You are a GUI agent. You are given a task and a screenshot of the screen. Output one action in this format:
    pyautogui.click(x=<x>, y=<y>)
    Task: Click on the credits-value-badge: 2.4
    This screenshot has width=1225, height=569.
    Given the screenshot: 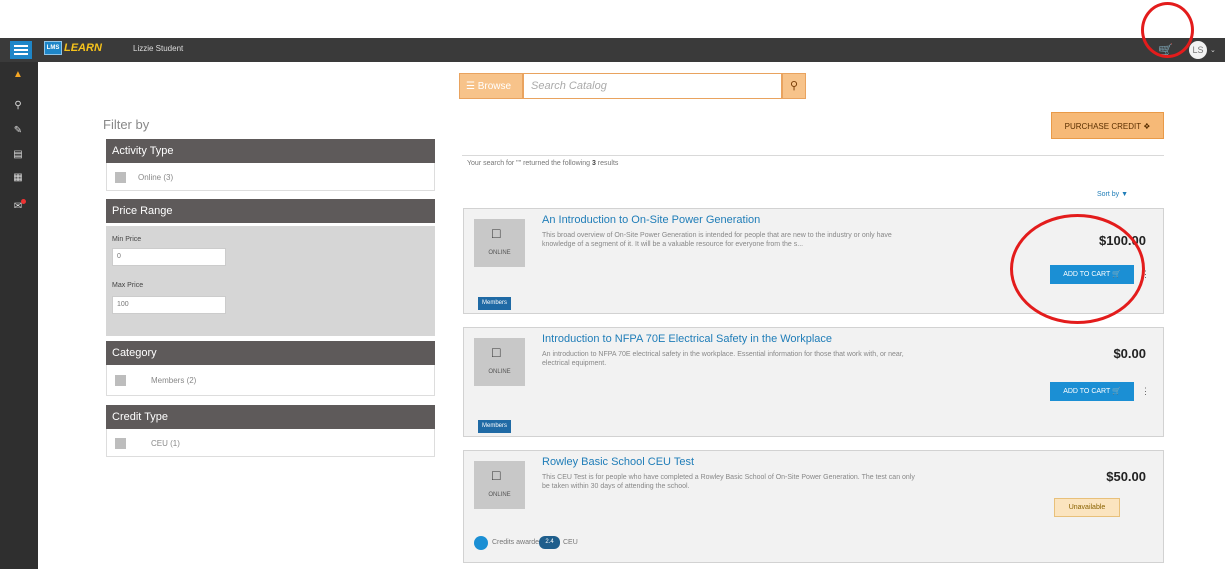 What is the action you would take?
    pyautogui.click(x=549, y=542)
    